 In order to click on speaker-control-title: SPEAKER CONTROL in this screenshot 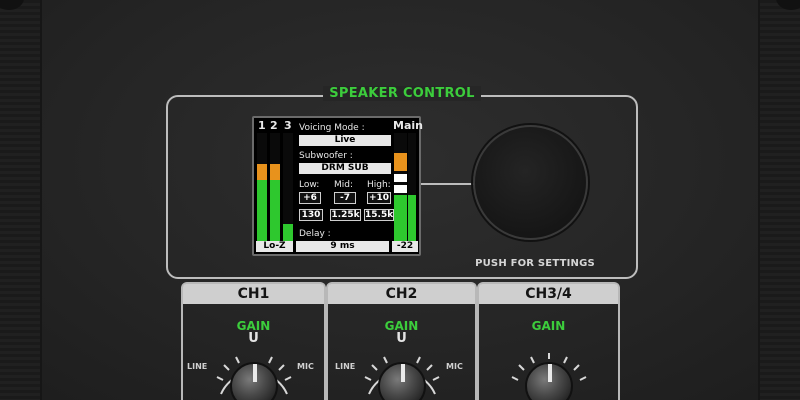, I will do `click(402, 93)`.